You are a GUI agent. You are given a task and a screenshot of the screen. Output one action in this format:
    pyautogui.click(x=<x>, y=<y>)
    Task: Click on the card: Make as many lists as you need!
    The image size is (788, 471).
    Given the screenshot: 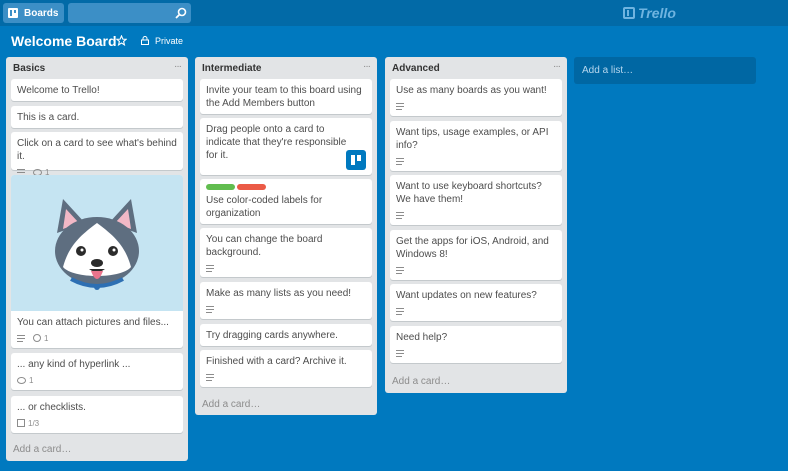 What is the action you would take?
    pyautogui.click(x=286, y=300)
    